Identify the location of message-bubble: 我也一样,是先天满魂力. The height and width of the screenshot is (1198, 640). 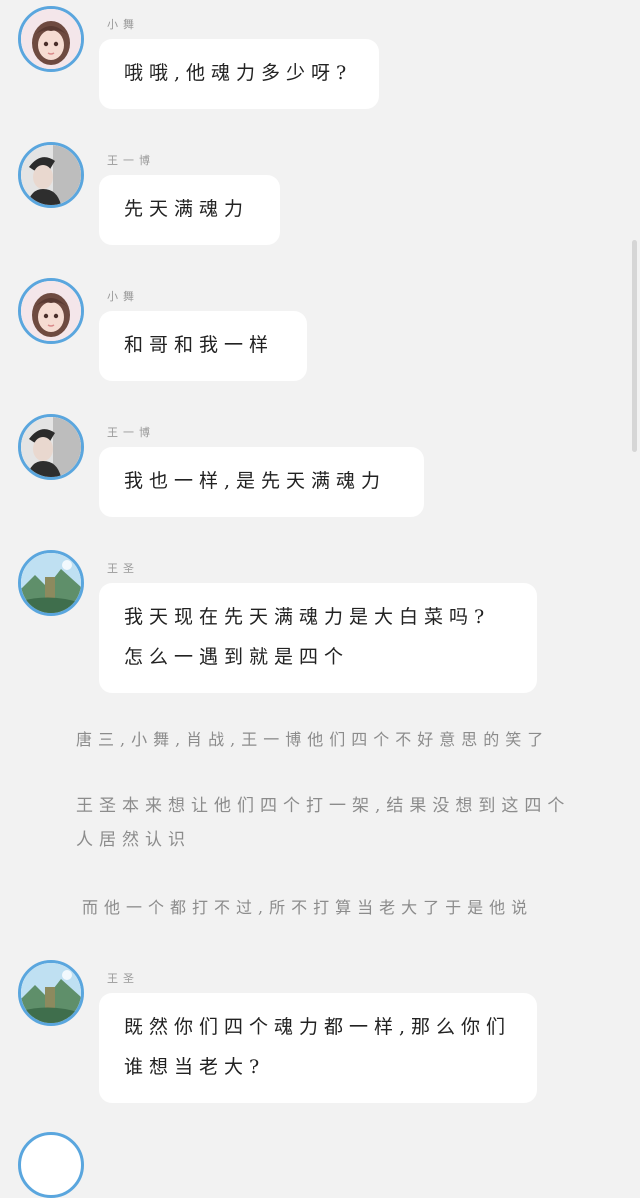
(261, 482).